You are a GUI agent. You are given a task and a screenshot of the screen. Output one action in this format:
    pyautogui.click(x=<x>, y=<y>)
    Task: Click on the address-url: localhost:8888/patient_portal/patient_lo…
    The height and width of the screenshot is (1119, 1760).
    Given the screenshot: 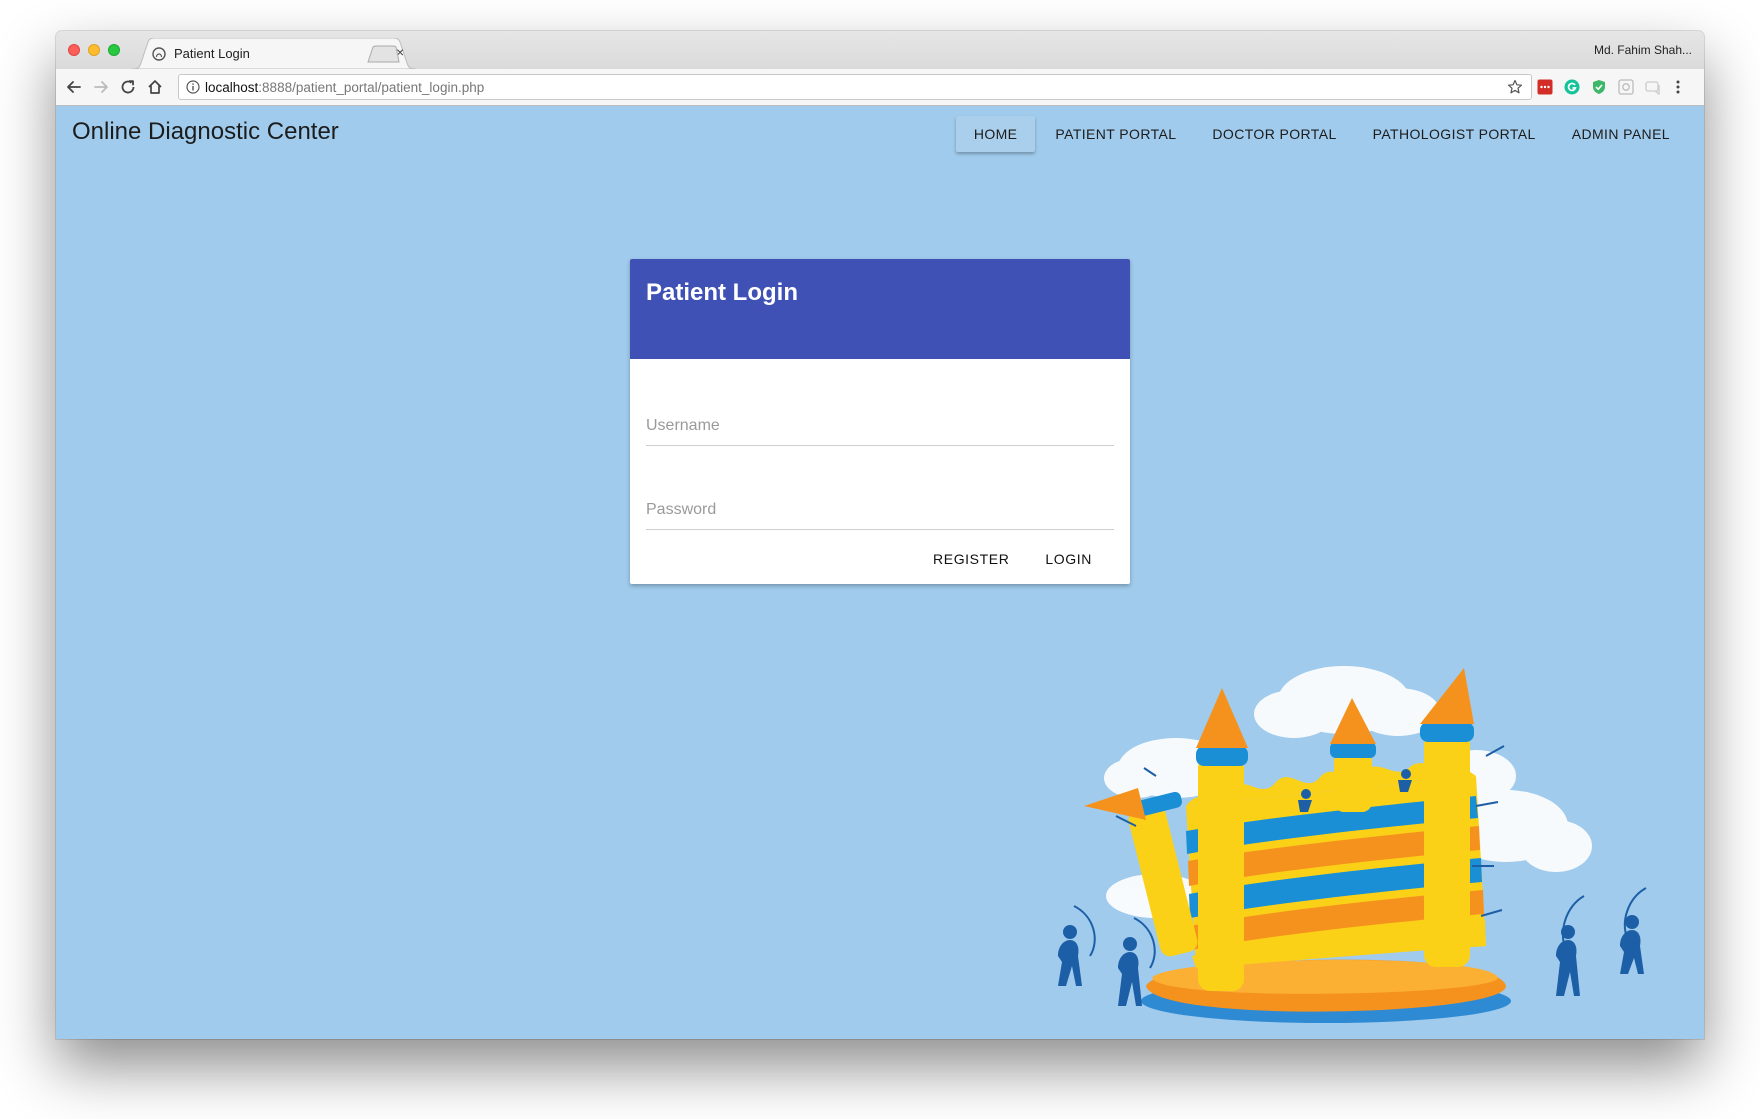 What is the action you would take?
    pyautogui.click(x=344, y=87)
    